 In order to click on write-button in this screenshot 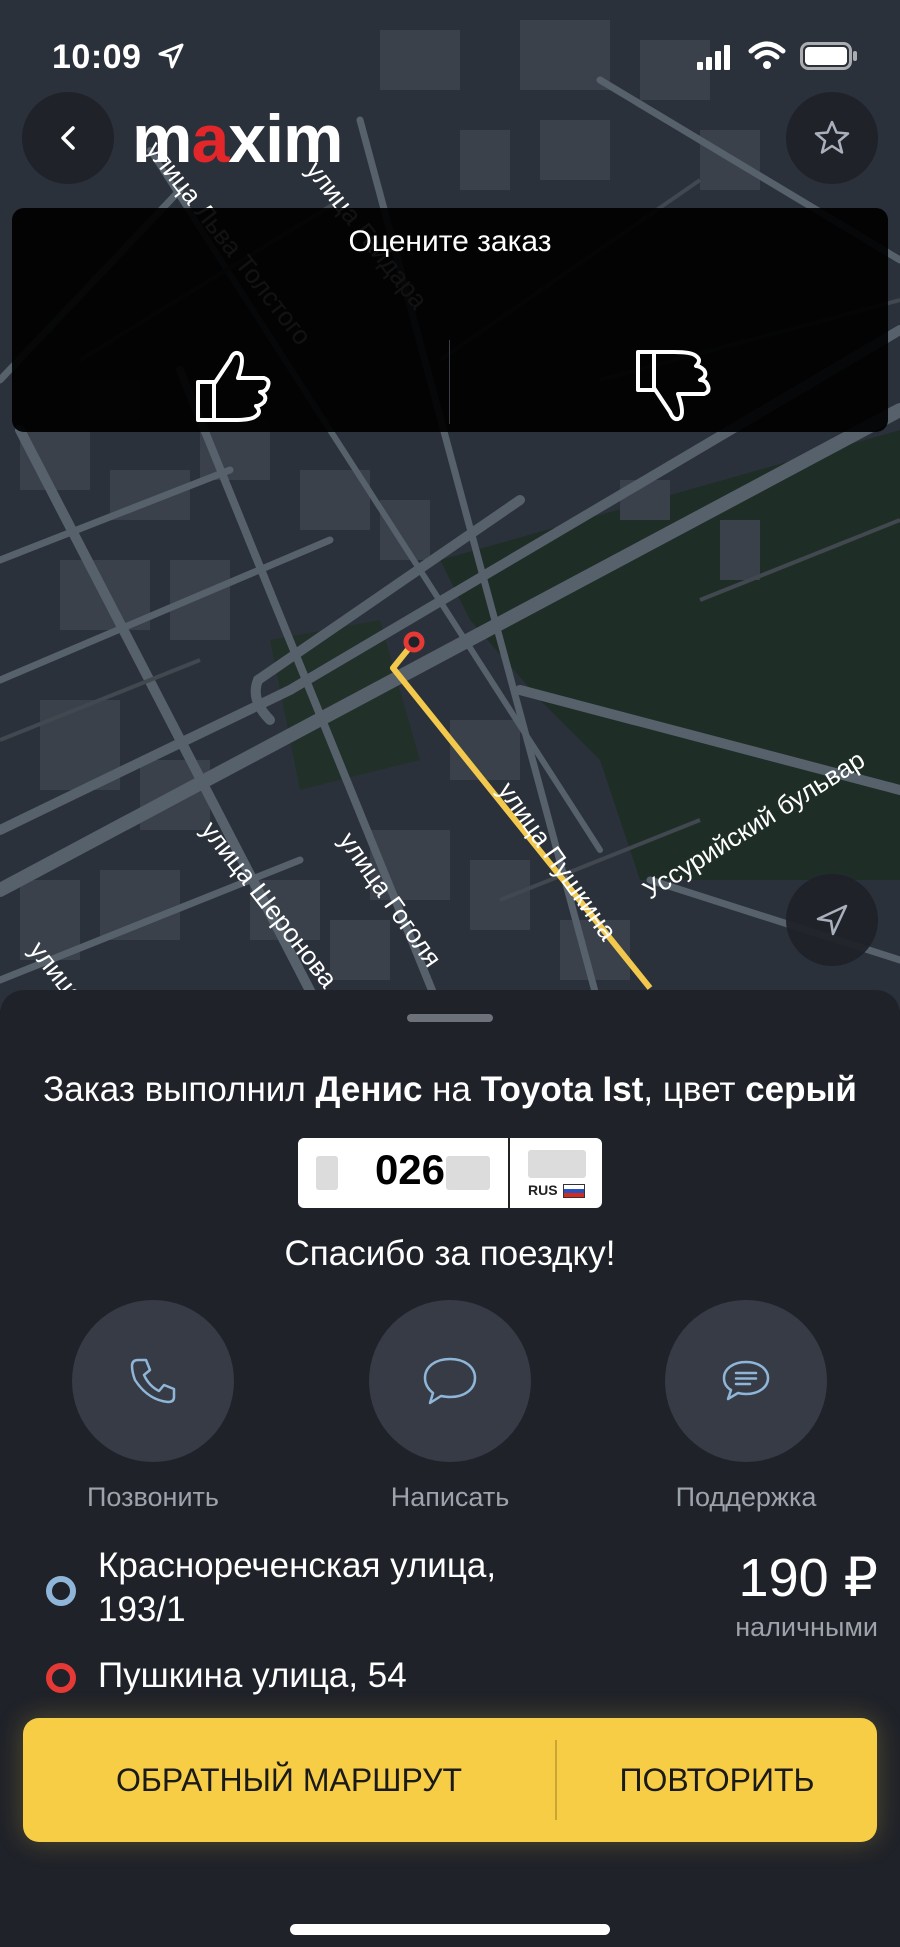, I will do `click(450, 1381)`.